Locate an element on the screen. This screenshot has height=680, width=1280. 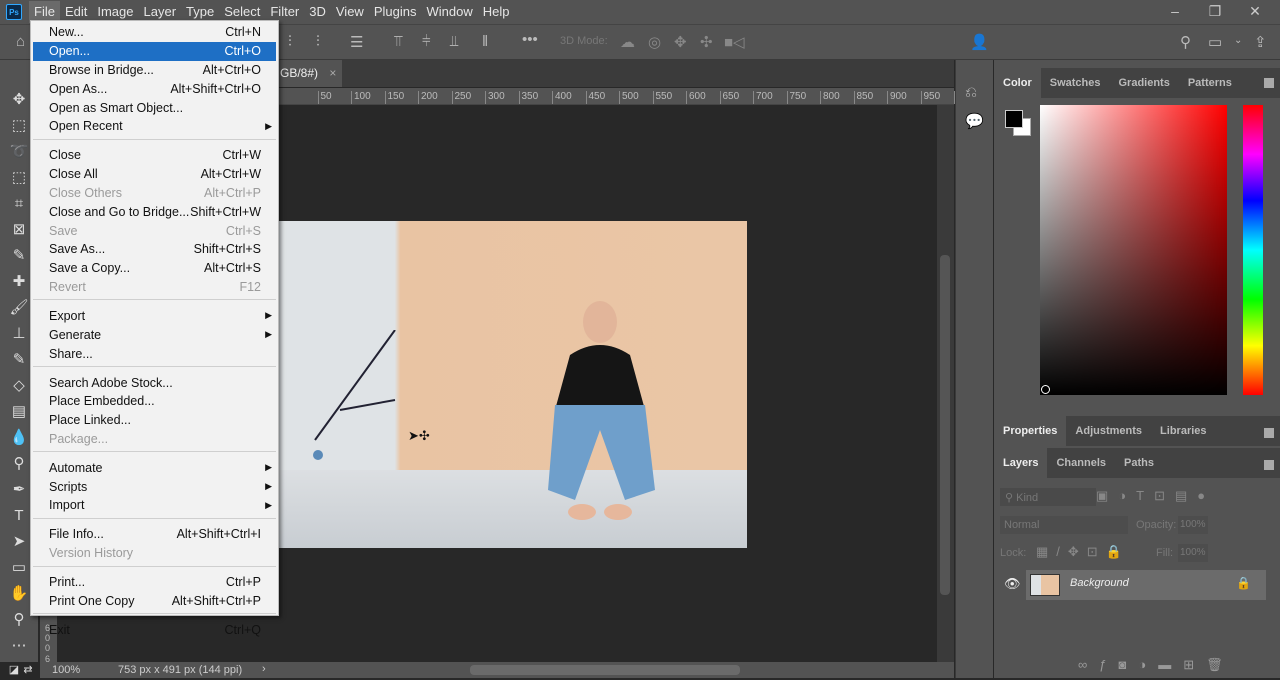
menu-3d: 3D is located at coordinates (317, 12).